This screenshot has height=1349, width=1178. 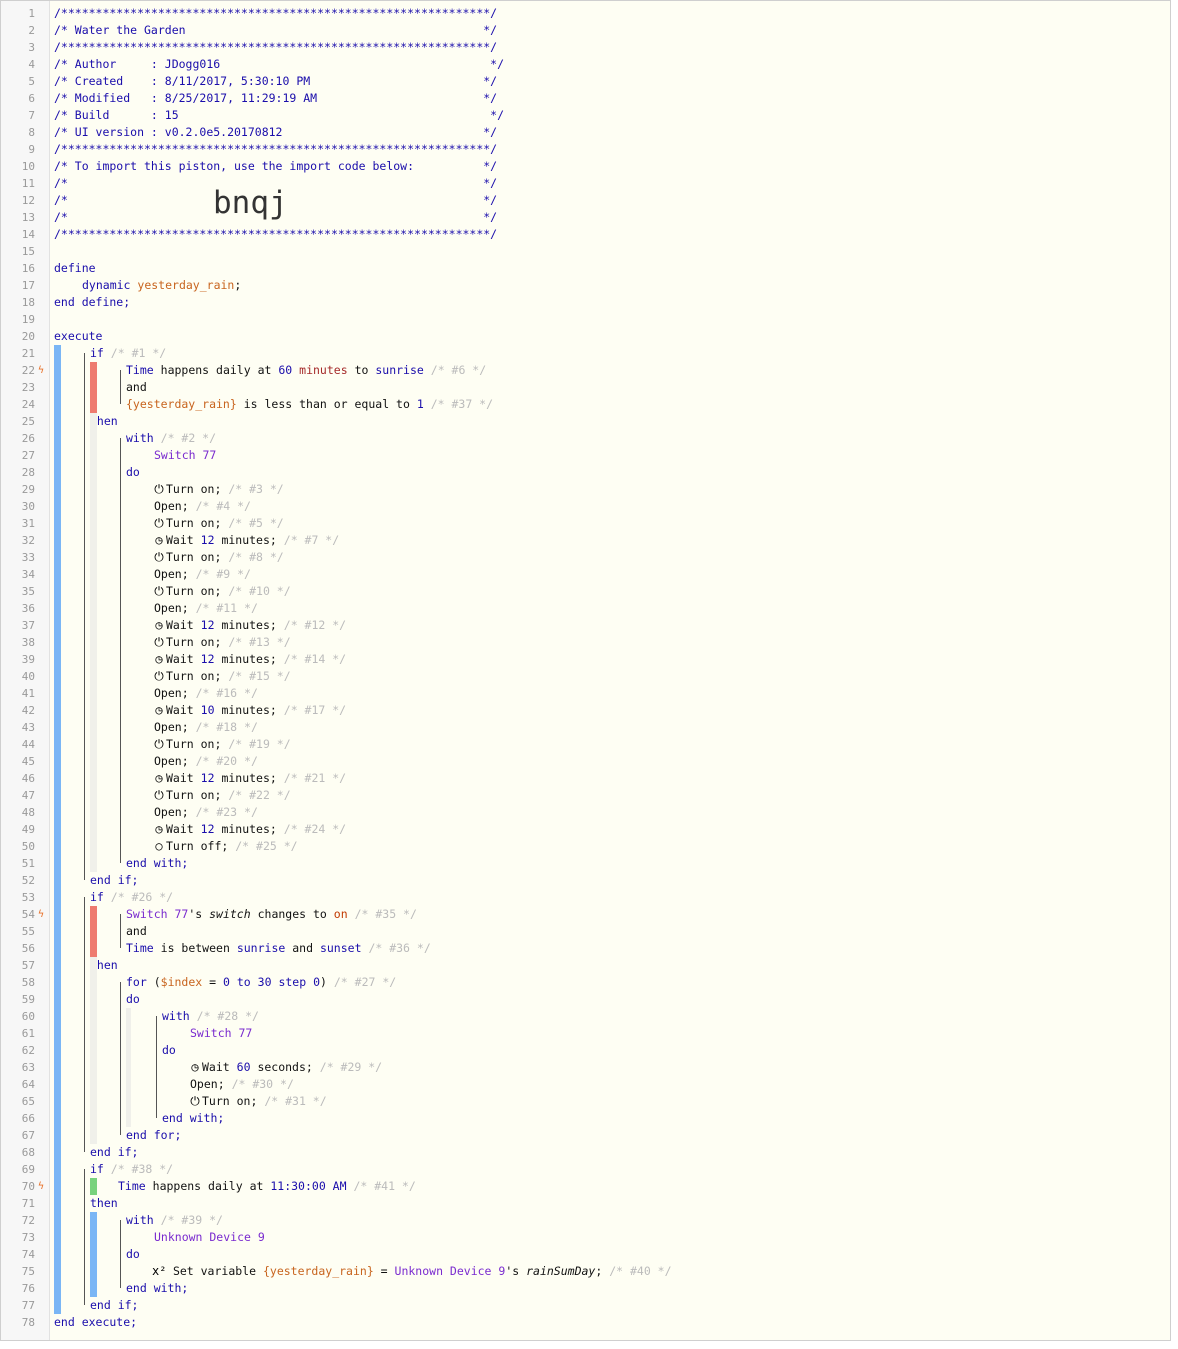 What do you see at coordinates (93, 931) in the screenshot?
I see `condition-bar` at bounding box center [93, 931].